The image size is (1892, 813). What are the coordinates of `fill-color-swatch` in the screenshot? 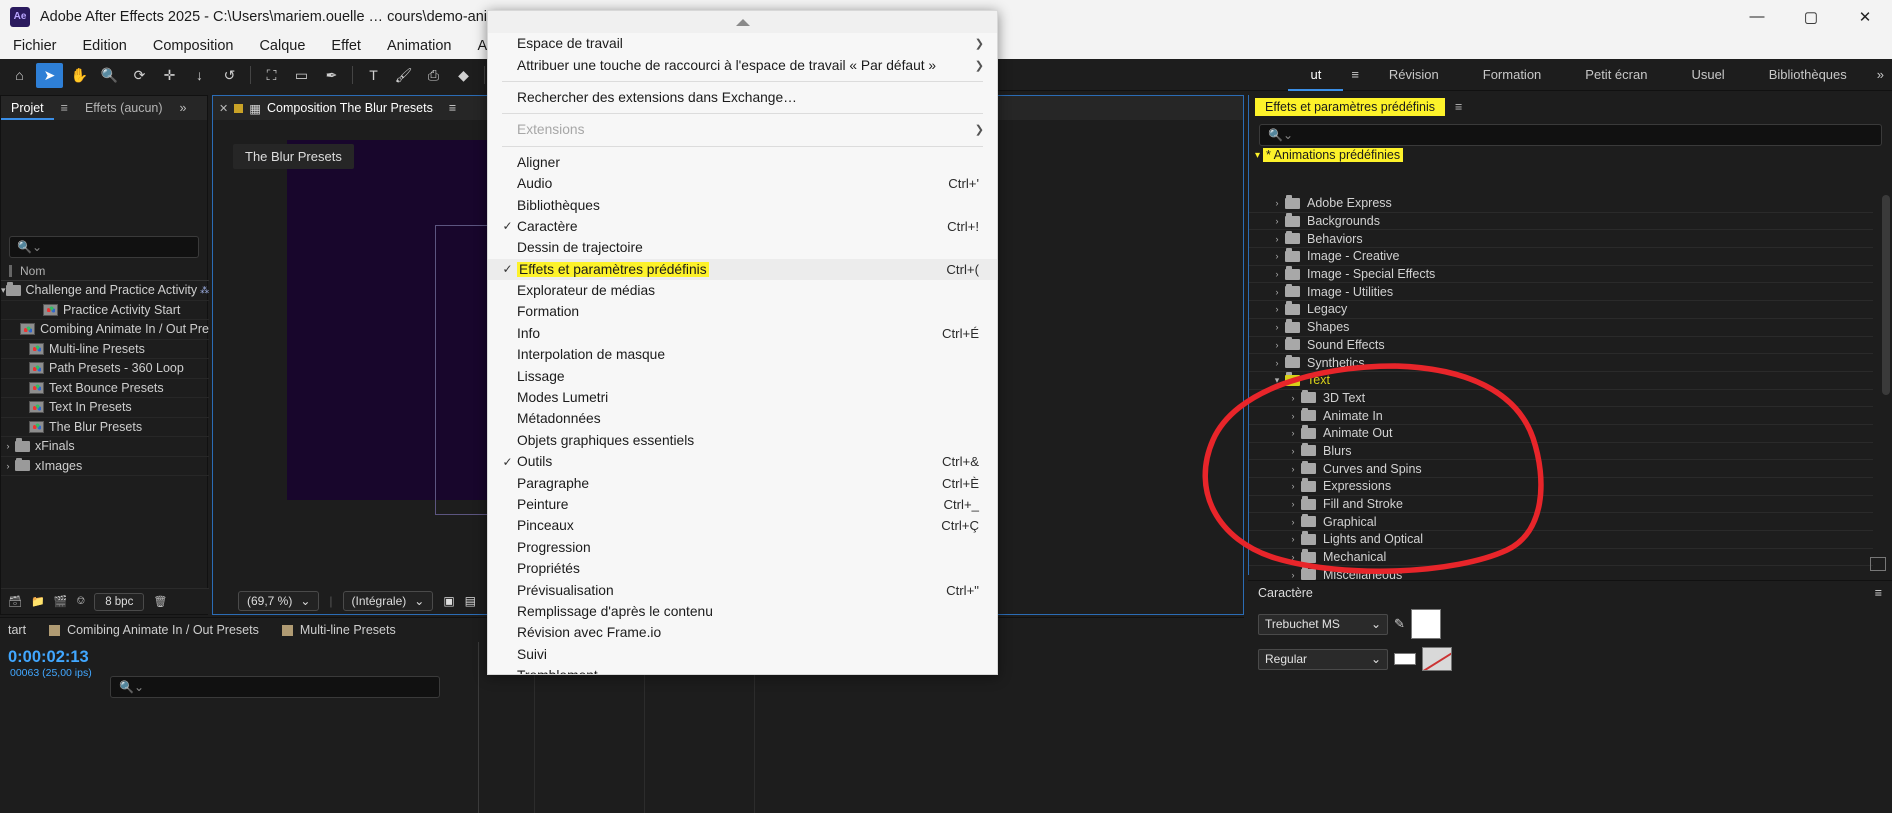 It's located at (1425, 624).